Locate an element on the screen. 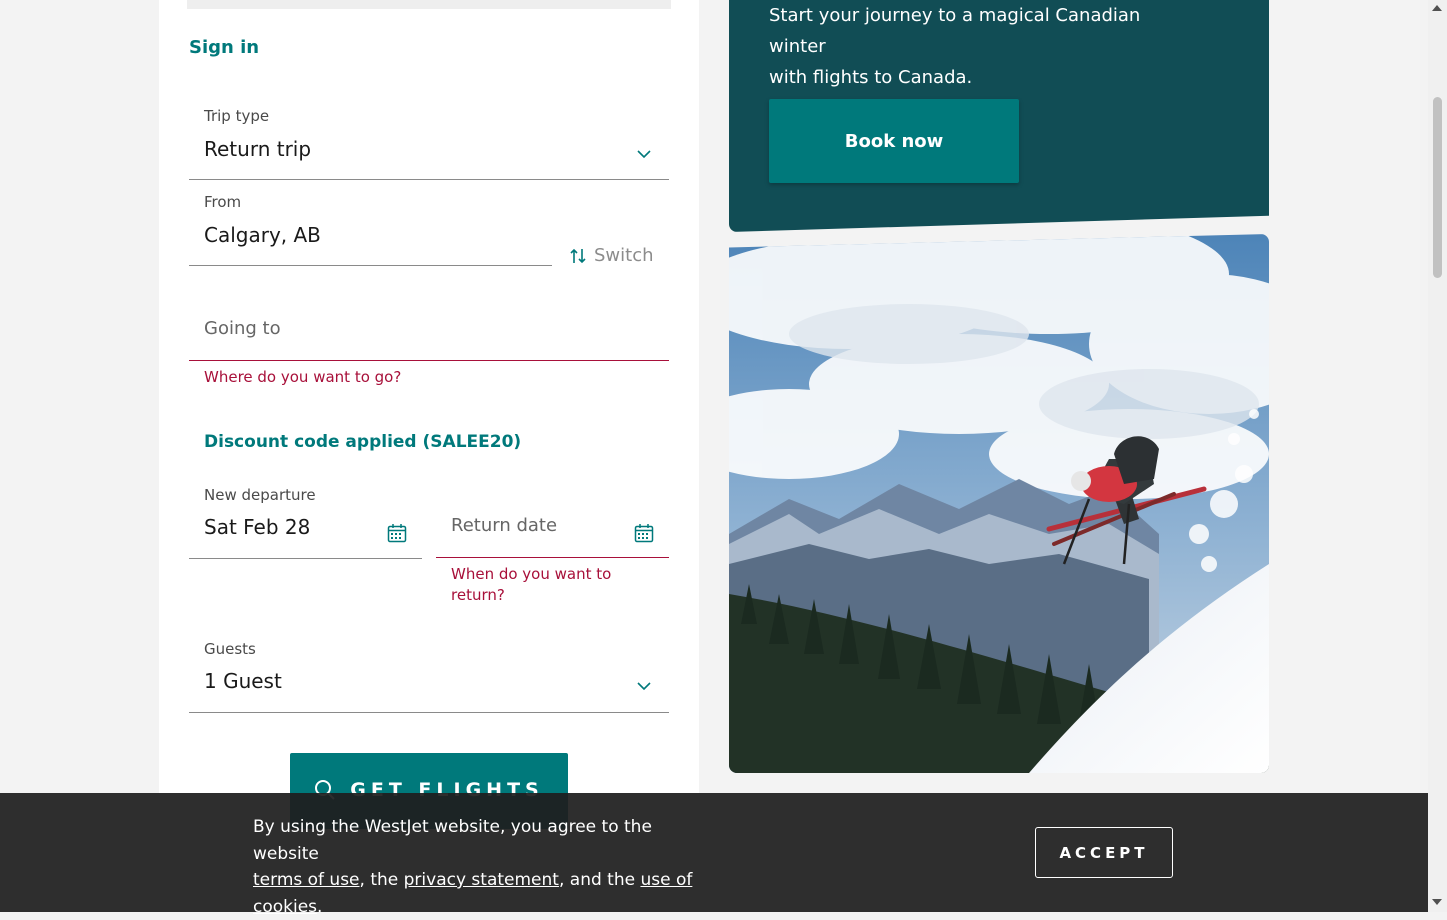  discount-code-link: Discount code applied (SALEE20) is located at coordinates (362, 442).